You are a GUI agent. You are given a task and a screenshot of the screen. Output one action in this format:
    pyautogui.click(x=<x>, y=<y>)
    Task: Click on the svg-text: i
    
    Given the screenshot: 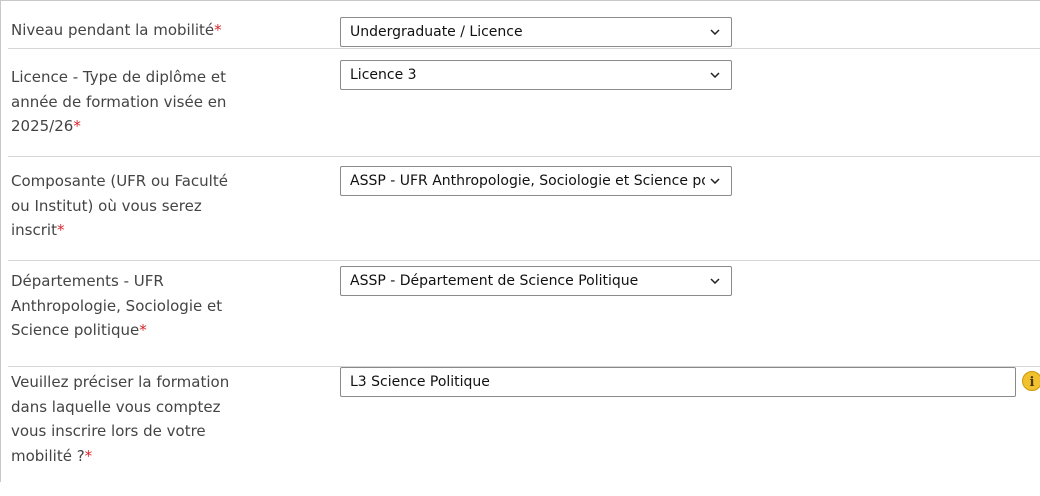 What is the action you would take?
    pyautogui.click(x=1032, y=382)
    